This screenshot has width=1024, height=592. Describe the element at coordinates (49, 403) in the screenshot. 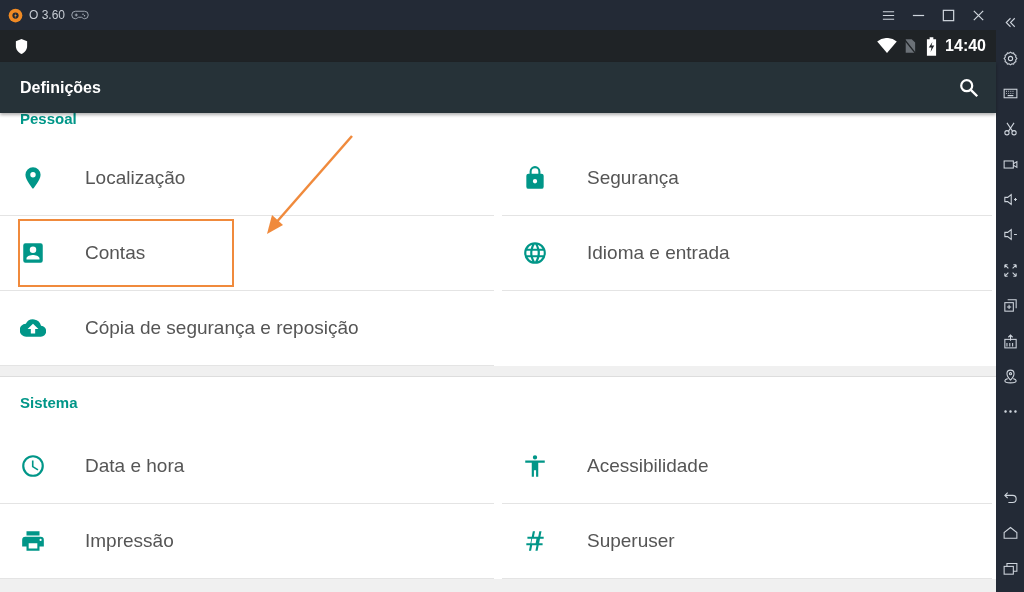

I see `section-header: Sistema` at that location.